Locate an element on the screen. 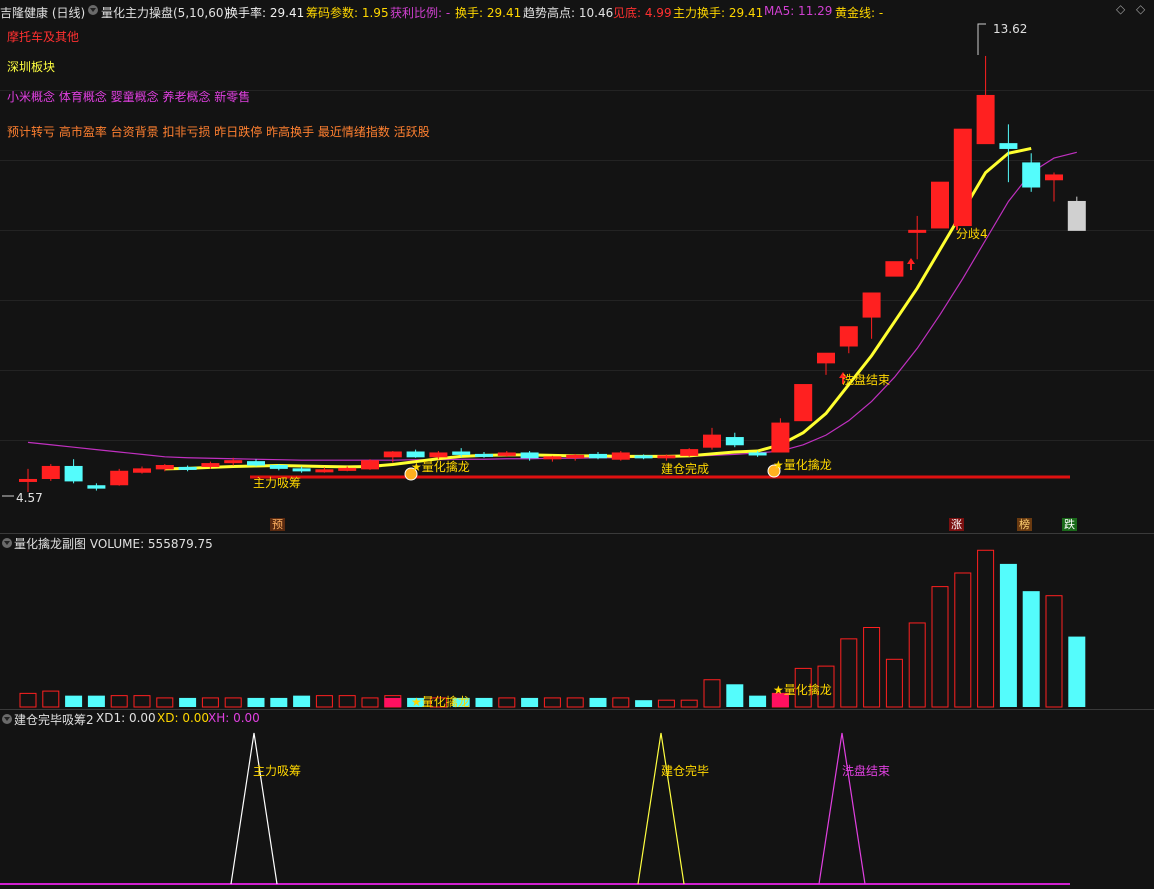 Image resolution: width=1154 pixels, height=889 pixels. high-marker is located at coordinates (981, 39).